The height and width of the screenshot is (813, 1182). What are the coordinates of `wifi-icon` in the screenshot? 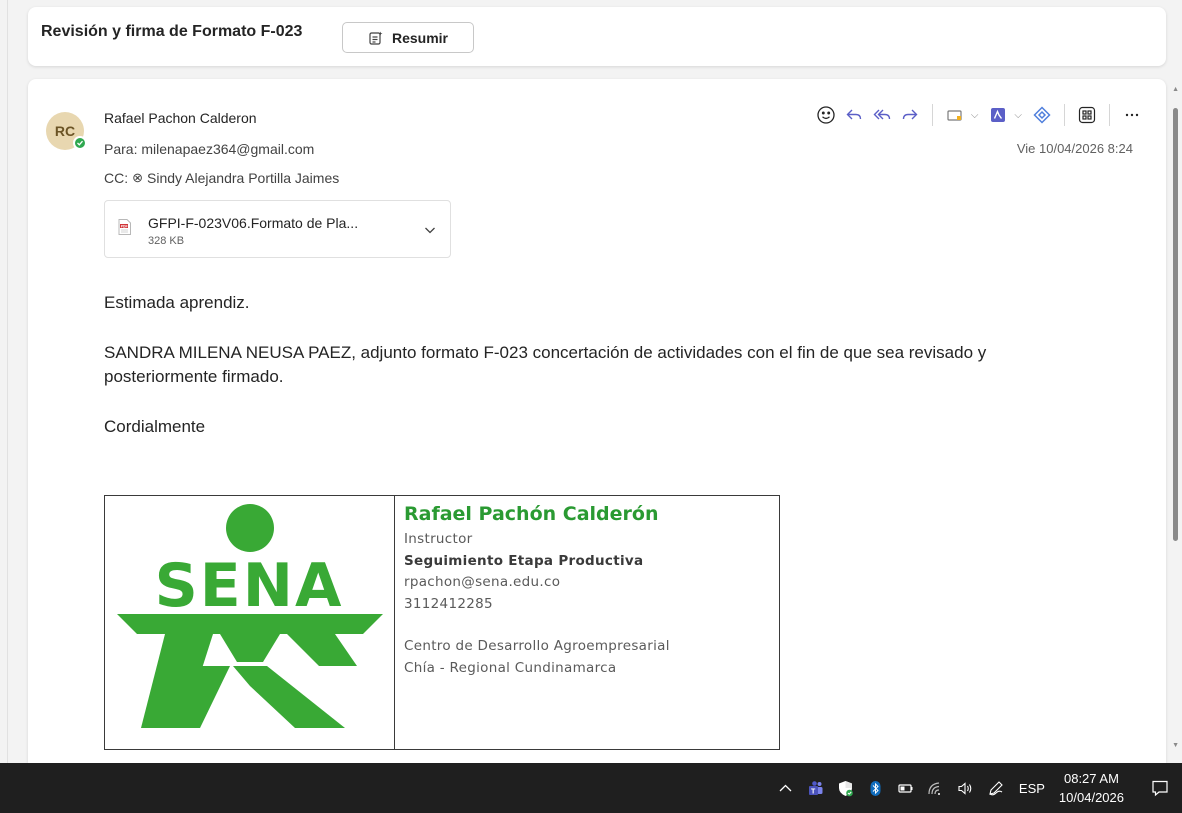 It's located at (936, 788).